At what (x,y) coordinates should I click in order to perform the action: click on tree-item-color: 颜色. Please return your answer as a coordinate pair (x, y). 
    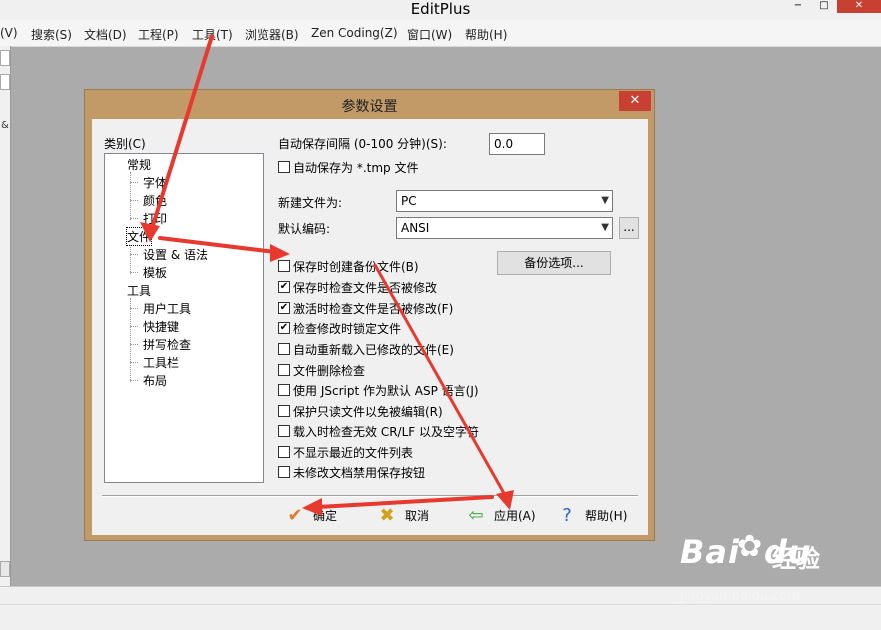
    Looking at the image, I should click on (155, 200).